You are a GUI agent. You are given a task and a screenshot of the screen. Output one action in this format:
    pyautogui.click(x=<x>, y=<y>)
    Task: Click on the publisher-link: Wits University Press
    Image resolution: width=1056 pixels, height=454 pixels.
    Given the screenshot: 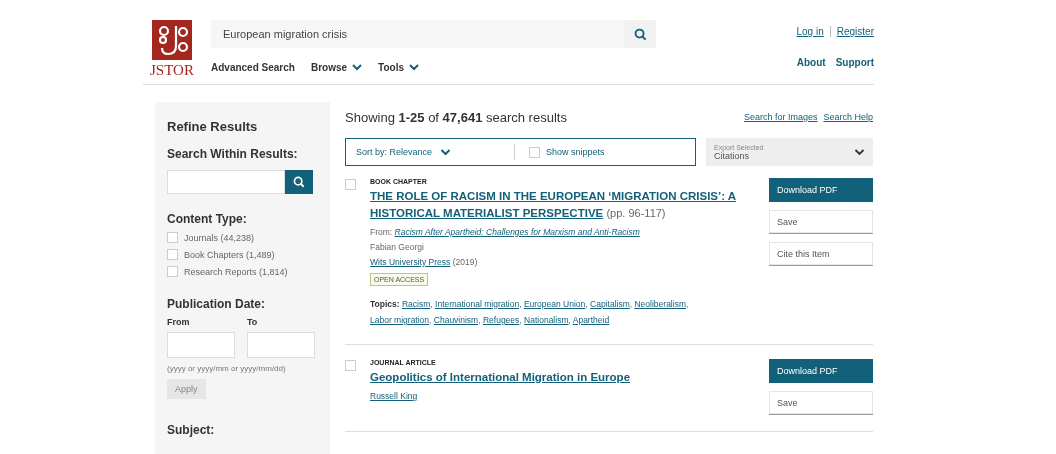 What is the action you would take?
    pyautogui.click(x=410, y=262)
    